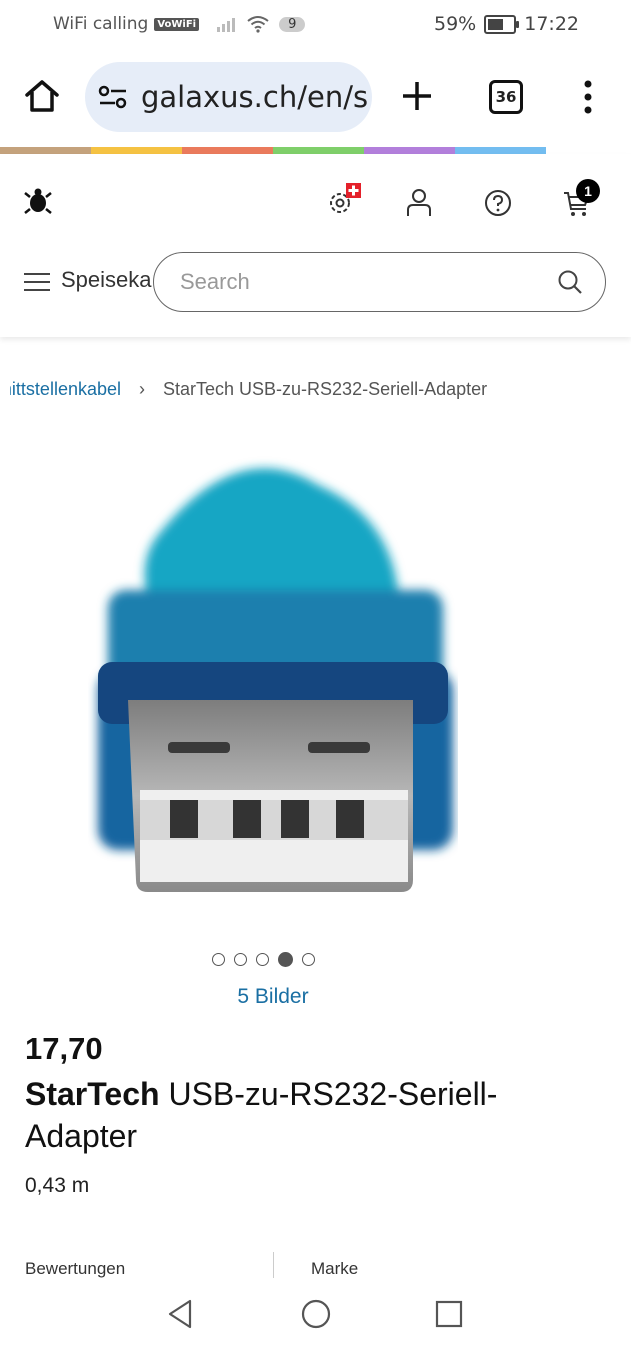  I want to click on image-count-label: 5 Bilder, so click(272, 996).